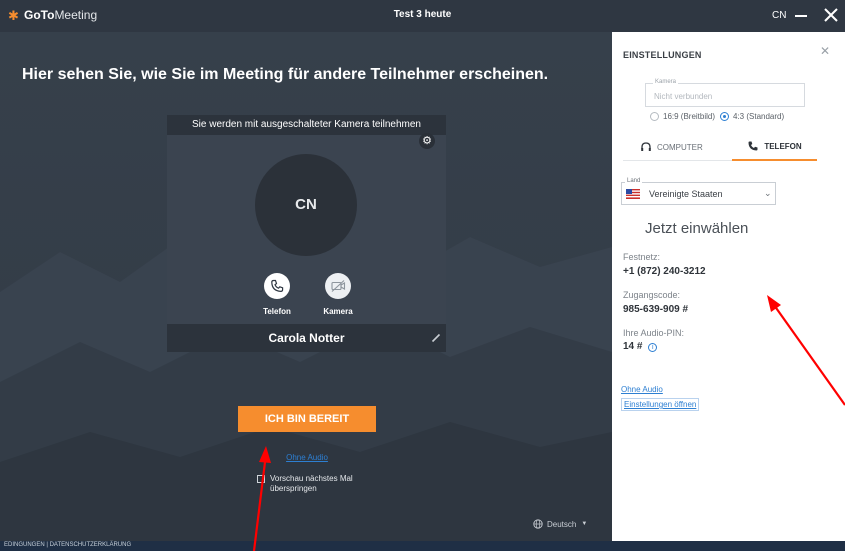 The image size is (845, 551). I want to click on camera-off-icon, so click(338, 286).